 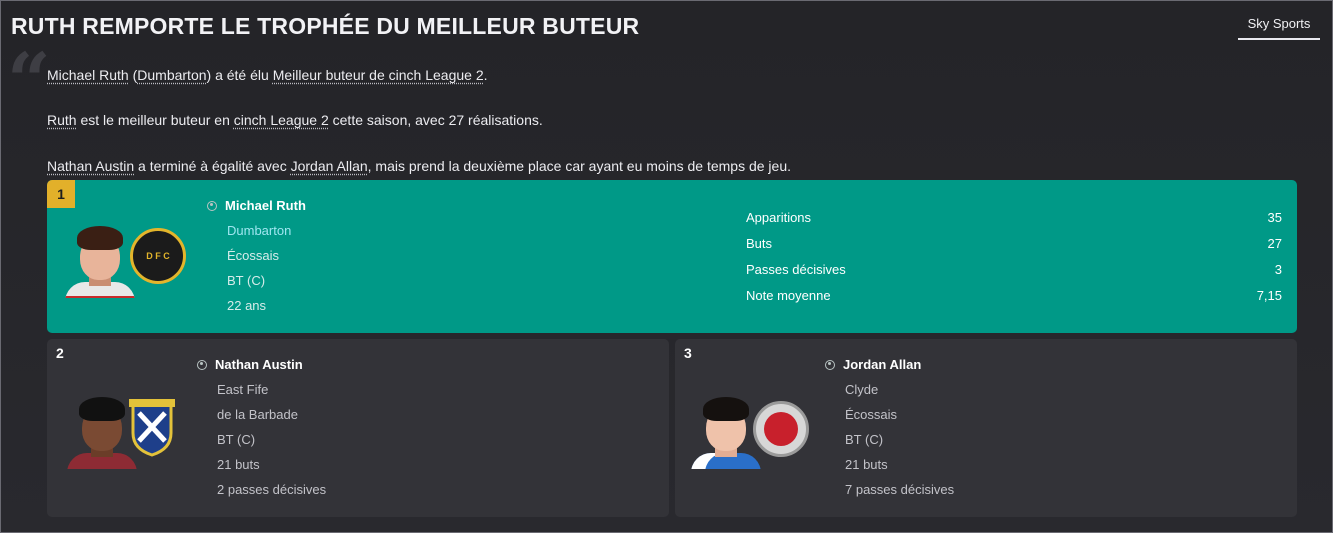 What do you see at coordinates (62, 120) in the screenshot?
I see `player-link: Ruth` at bounding box center [62, 120].